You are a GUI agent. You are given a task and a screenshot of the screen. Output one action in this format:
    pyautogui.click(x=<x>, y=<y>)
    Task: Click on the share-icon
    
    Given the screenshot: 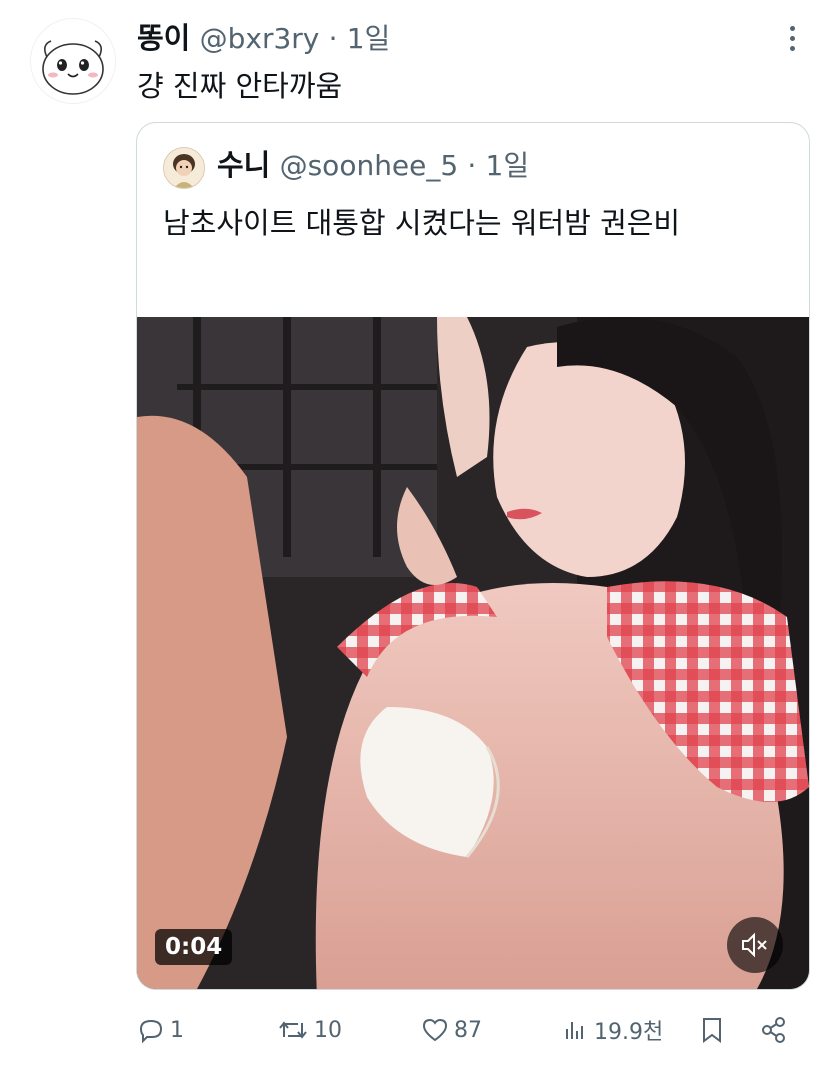 What is the action you would take?
    pyautogui.click(x=773, y=1030)
    